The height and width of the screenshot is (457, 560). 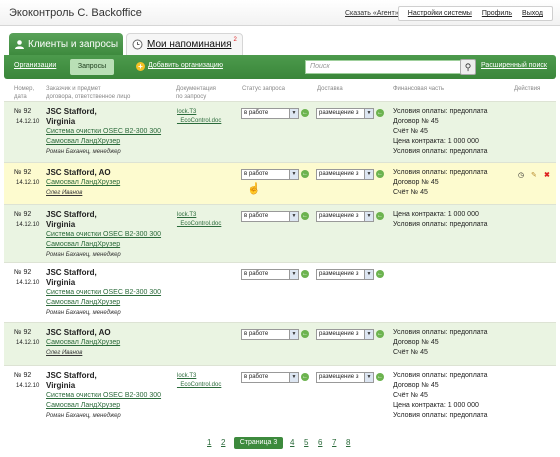 I want to click on edit-icon: ✎, so click(x=534, y=175).